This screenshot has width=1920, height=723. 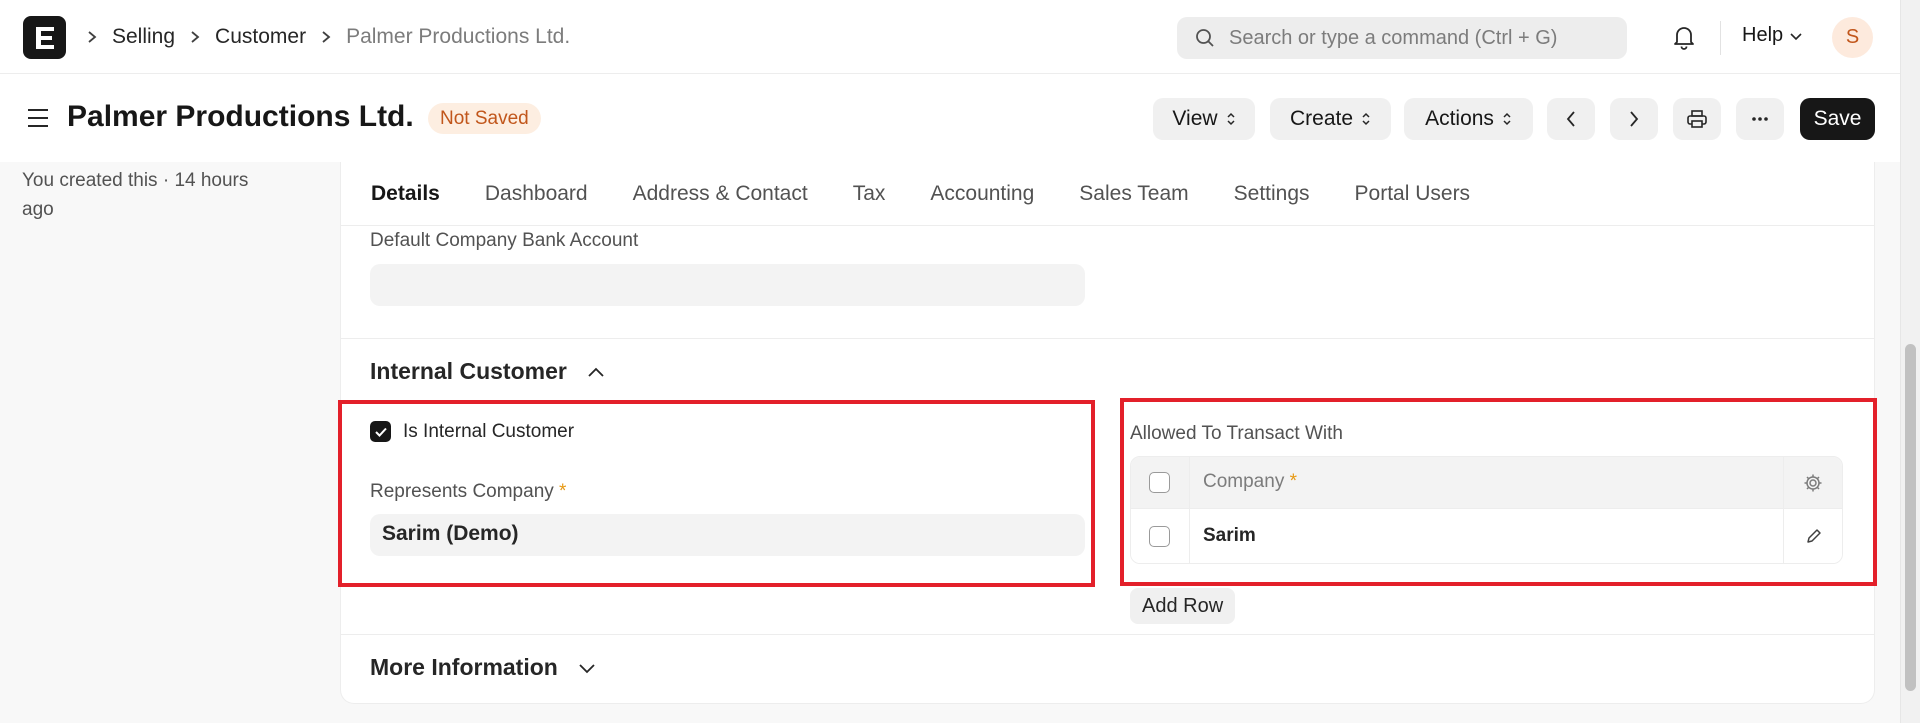 I want to click on print-button, so click(x=1697, y=119).